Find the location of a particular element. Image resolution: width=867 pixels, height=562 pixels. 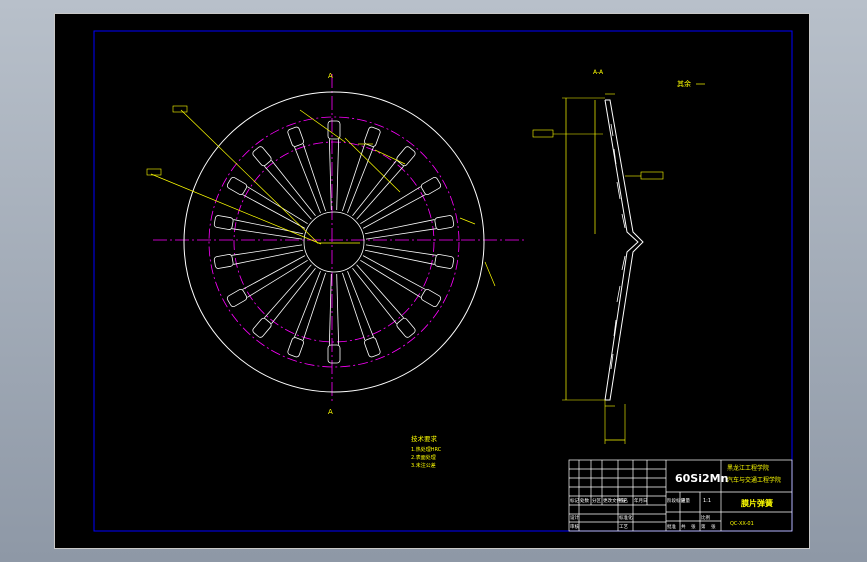

title-block-label: 标准化 is located at coordinates (626, 517).